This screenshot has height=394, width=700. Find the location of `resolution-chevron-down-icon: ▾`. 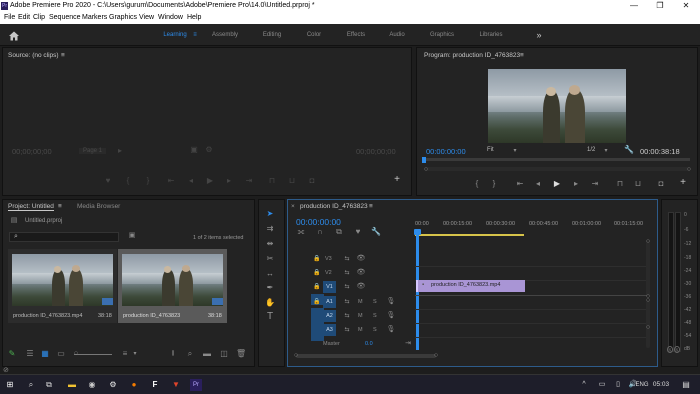

resolution-chevron-down-icon: ▾ is located at coordinates (606, 151).